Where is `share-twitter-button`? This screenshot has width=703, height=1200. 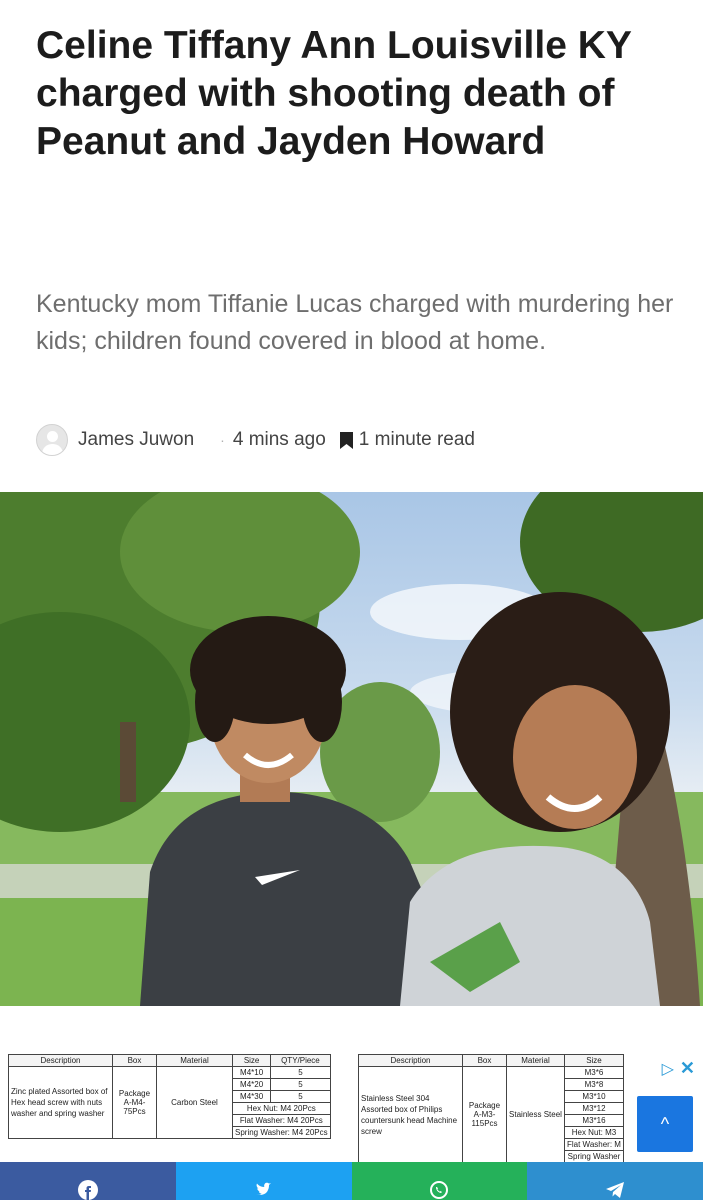
share-twitter-button is located at coordinates (263, 1181).